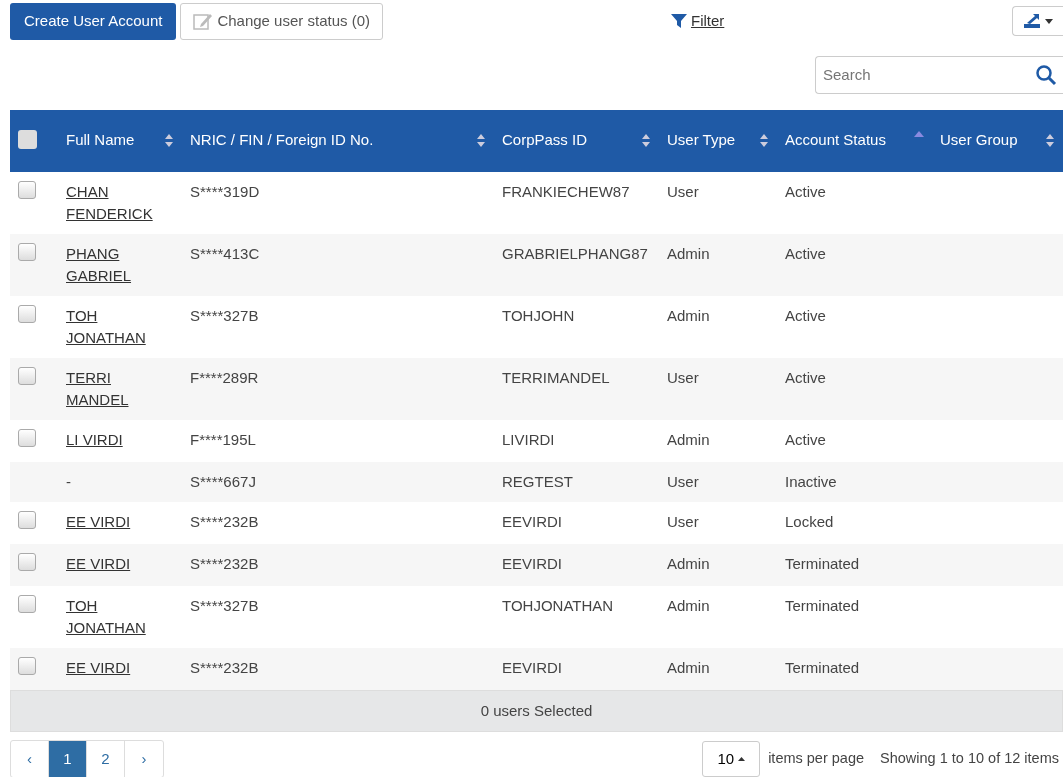  What do you see at coordinates (203, 21) in the screenshot?
I see `edit-icon` at bounding box center [203, 21].